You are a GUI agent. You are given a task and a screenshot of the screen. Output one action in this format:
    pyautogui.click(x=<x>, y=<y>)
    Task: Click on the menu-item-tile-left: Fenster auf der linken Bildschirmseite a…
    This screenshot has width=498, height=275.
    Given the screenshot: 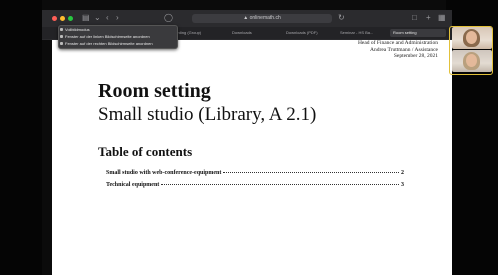 What is the action you would take?
    pyautogui.click(x=118, y=36)
    